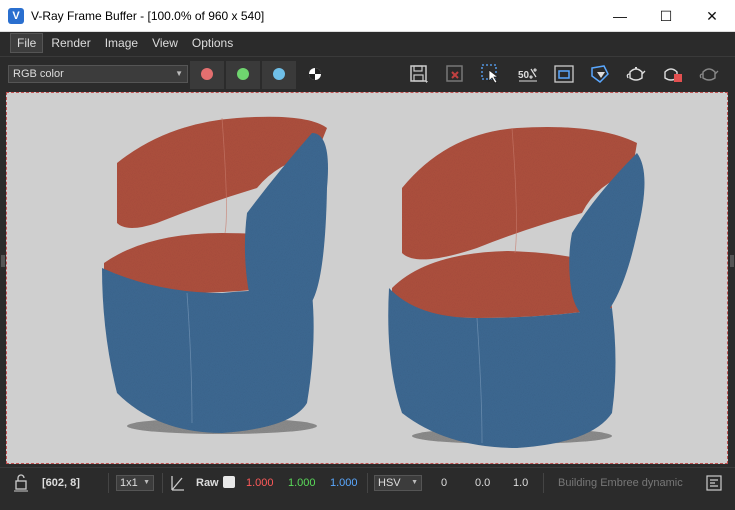 The image size is (735, 510). Describe the element at coordinates (22, 483) in the screenshot. I see `lock-icon` at that location.